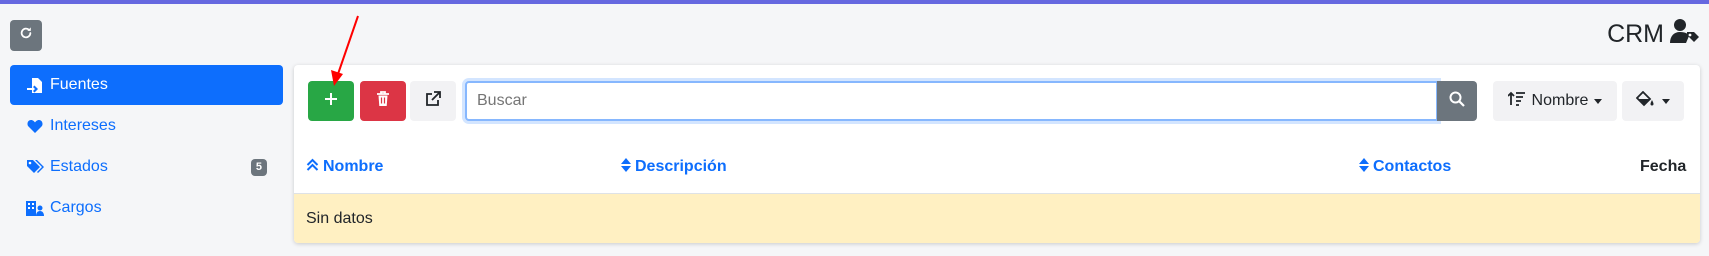  I want to click on search-input, so click(951, 101).